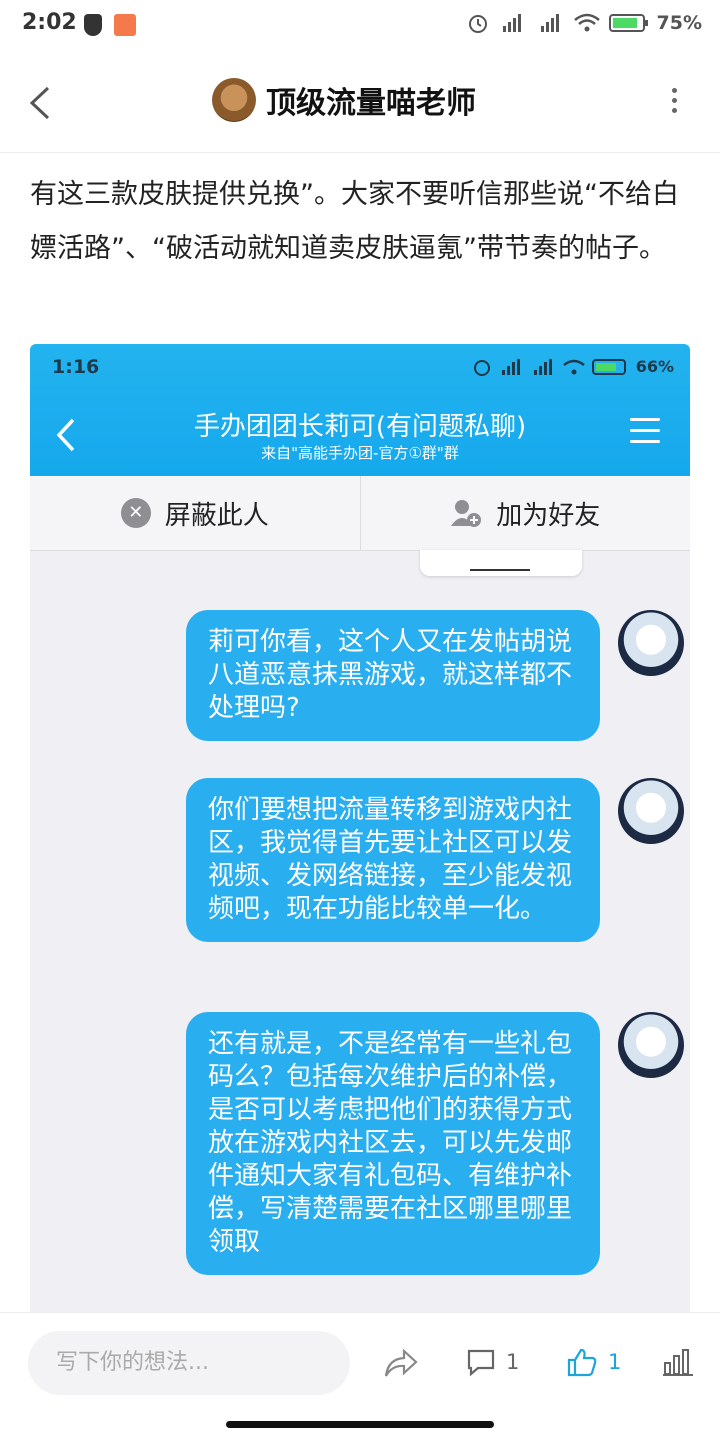 This screenshot has width=720, height=1440. Describe the element at coordinates (234, 100) in the screenshot. I see `avatar` at that location.